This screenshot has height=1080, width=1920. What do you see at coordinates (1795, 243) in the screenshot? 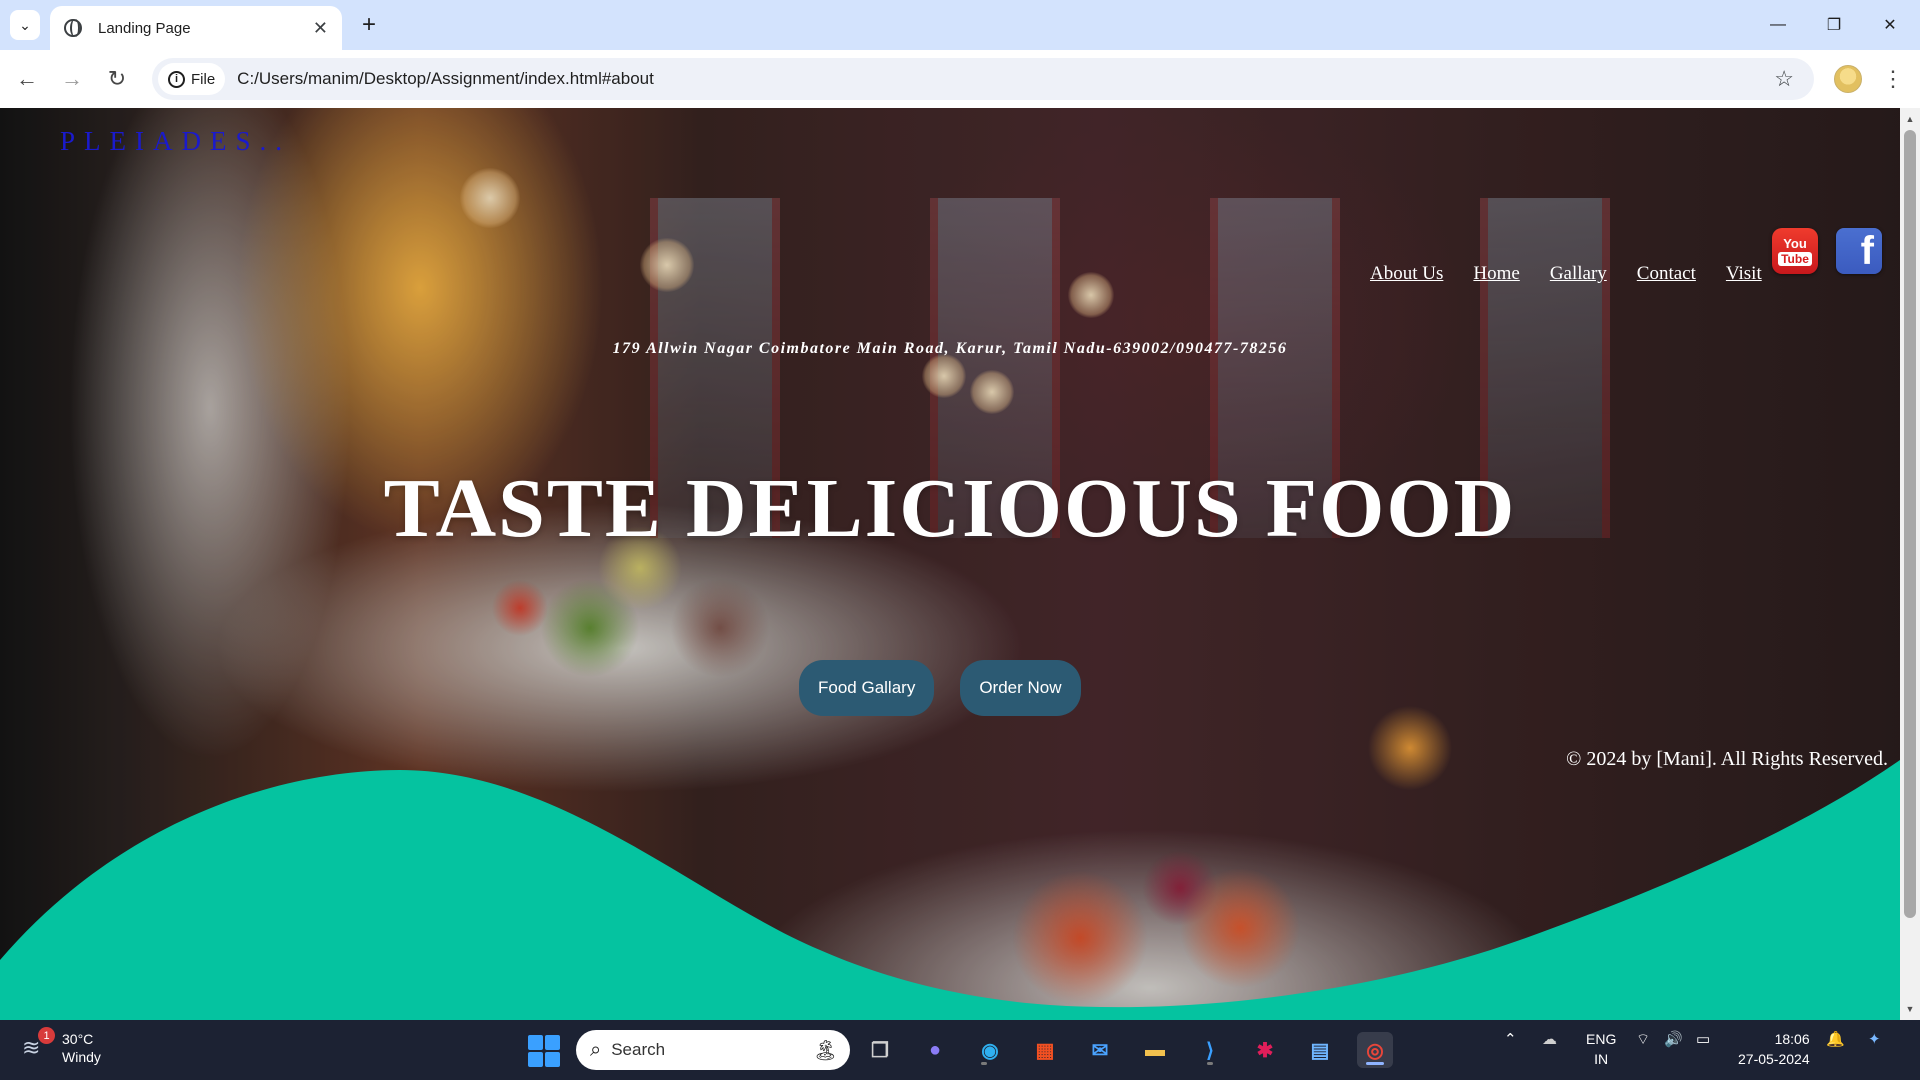
I see `youtube-icon-you: You` at bounding box center [1795, 243].